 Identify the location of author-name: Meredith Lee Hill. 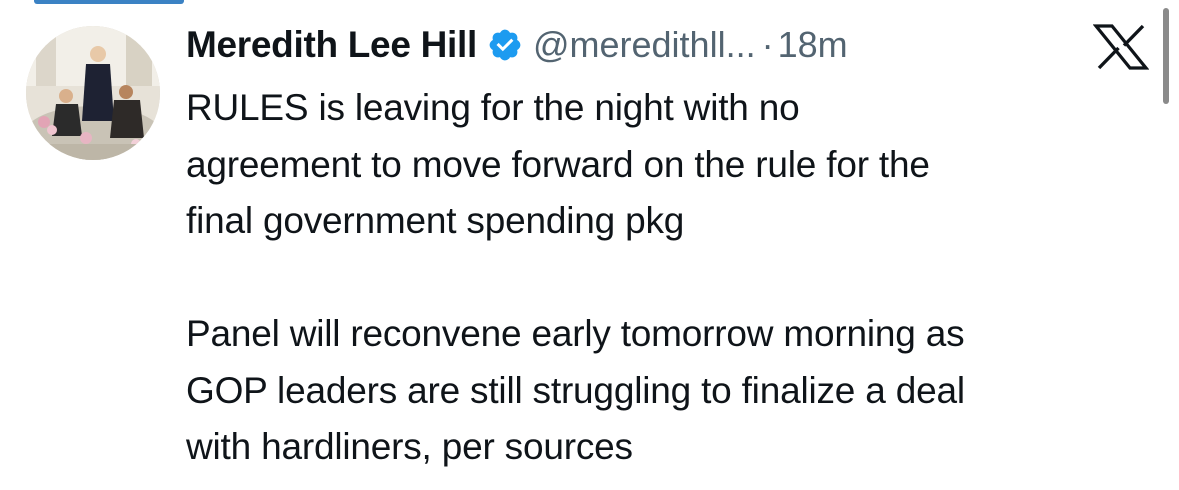
(331, 45).